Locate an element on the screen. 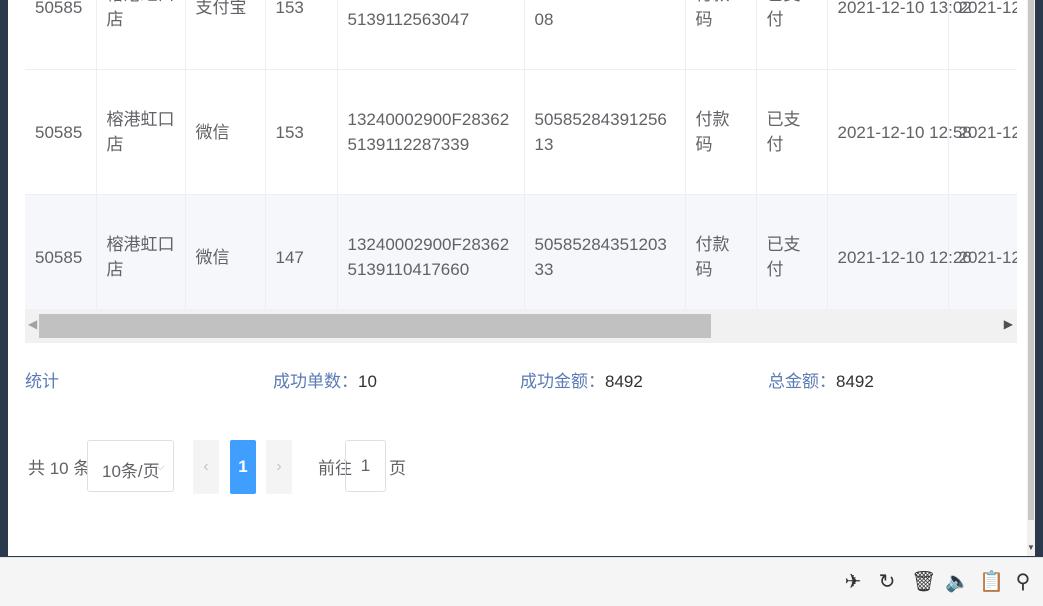  stats-title: 统计 is located at coordinates (42, 379).